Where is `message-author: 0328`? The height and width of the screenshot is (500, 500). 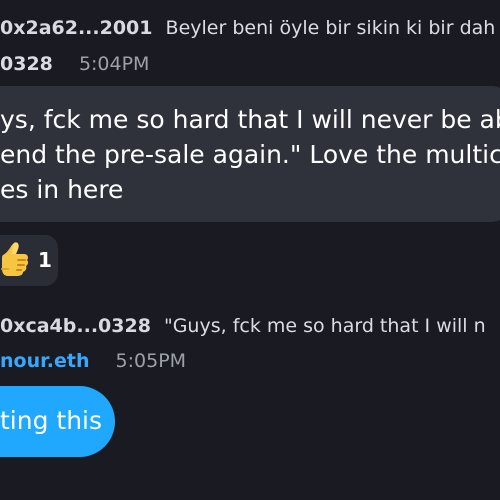
message-author: 0328 is located at coordinates (26, 64).